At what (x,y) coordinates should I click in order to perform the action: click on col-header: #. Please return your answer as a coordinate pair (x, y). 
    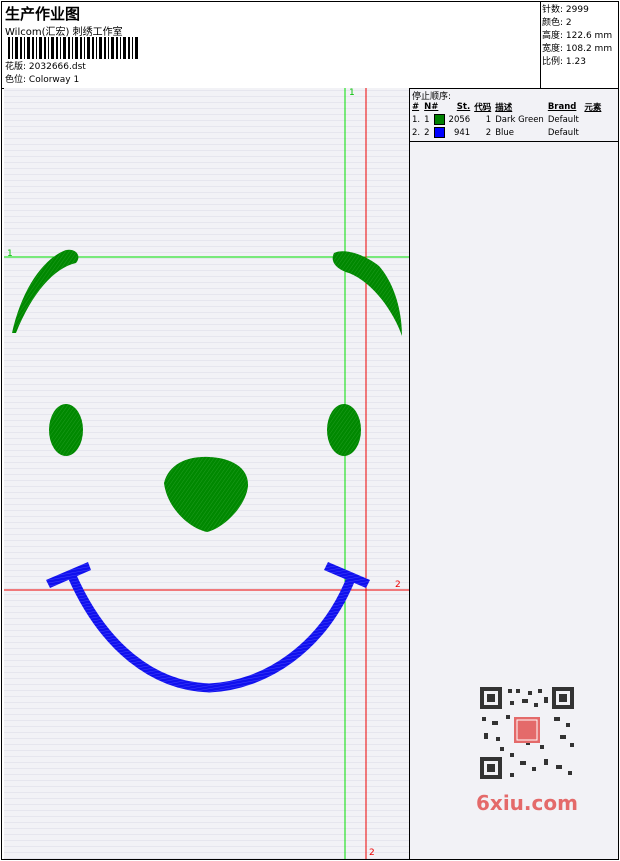
    Looking at the image, I should click on (416, 106).